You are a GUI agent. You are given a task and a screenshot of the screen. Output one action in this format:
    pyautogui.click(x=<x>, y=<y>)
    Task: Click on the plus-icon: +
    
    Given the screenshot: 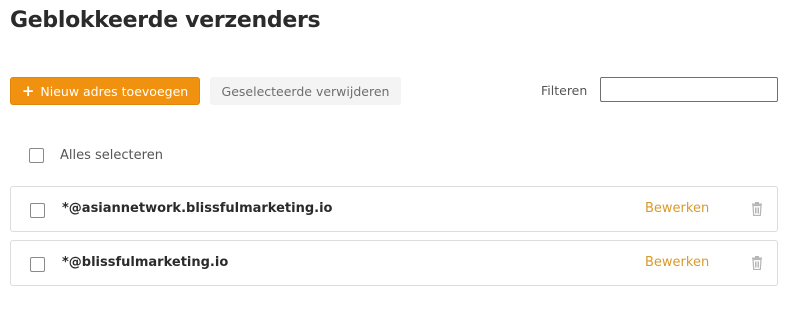 What is the action you would take?
    pyautogui.click(x=28, y=90)
    